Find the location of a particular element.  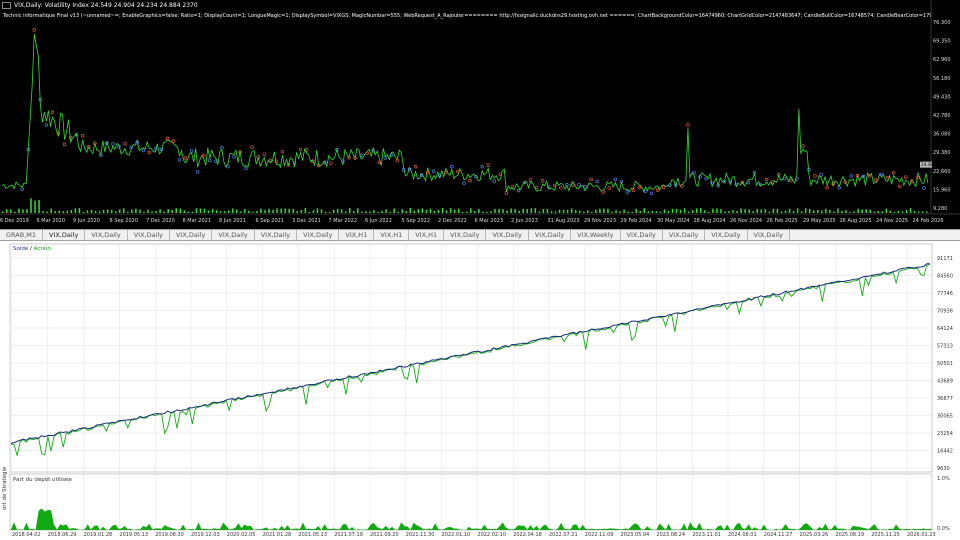

date-label: 8 Sep 2020 is located at coordinates (124, 221).